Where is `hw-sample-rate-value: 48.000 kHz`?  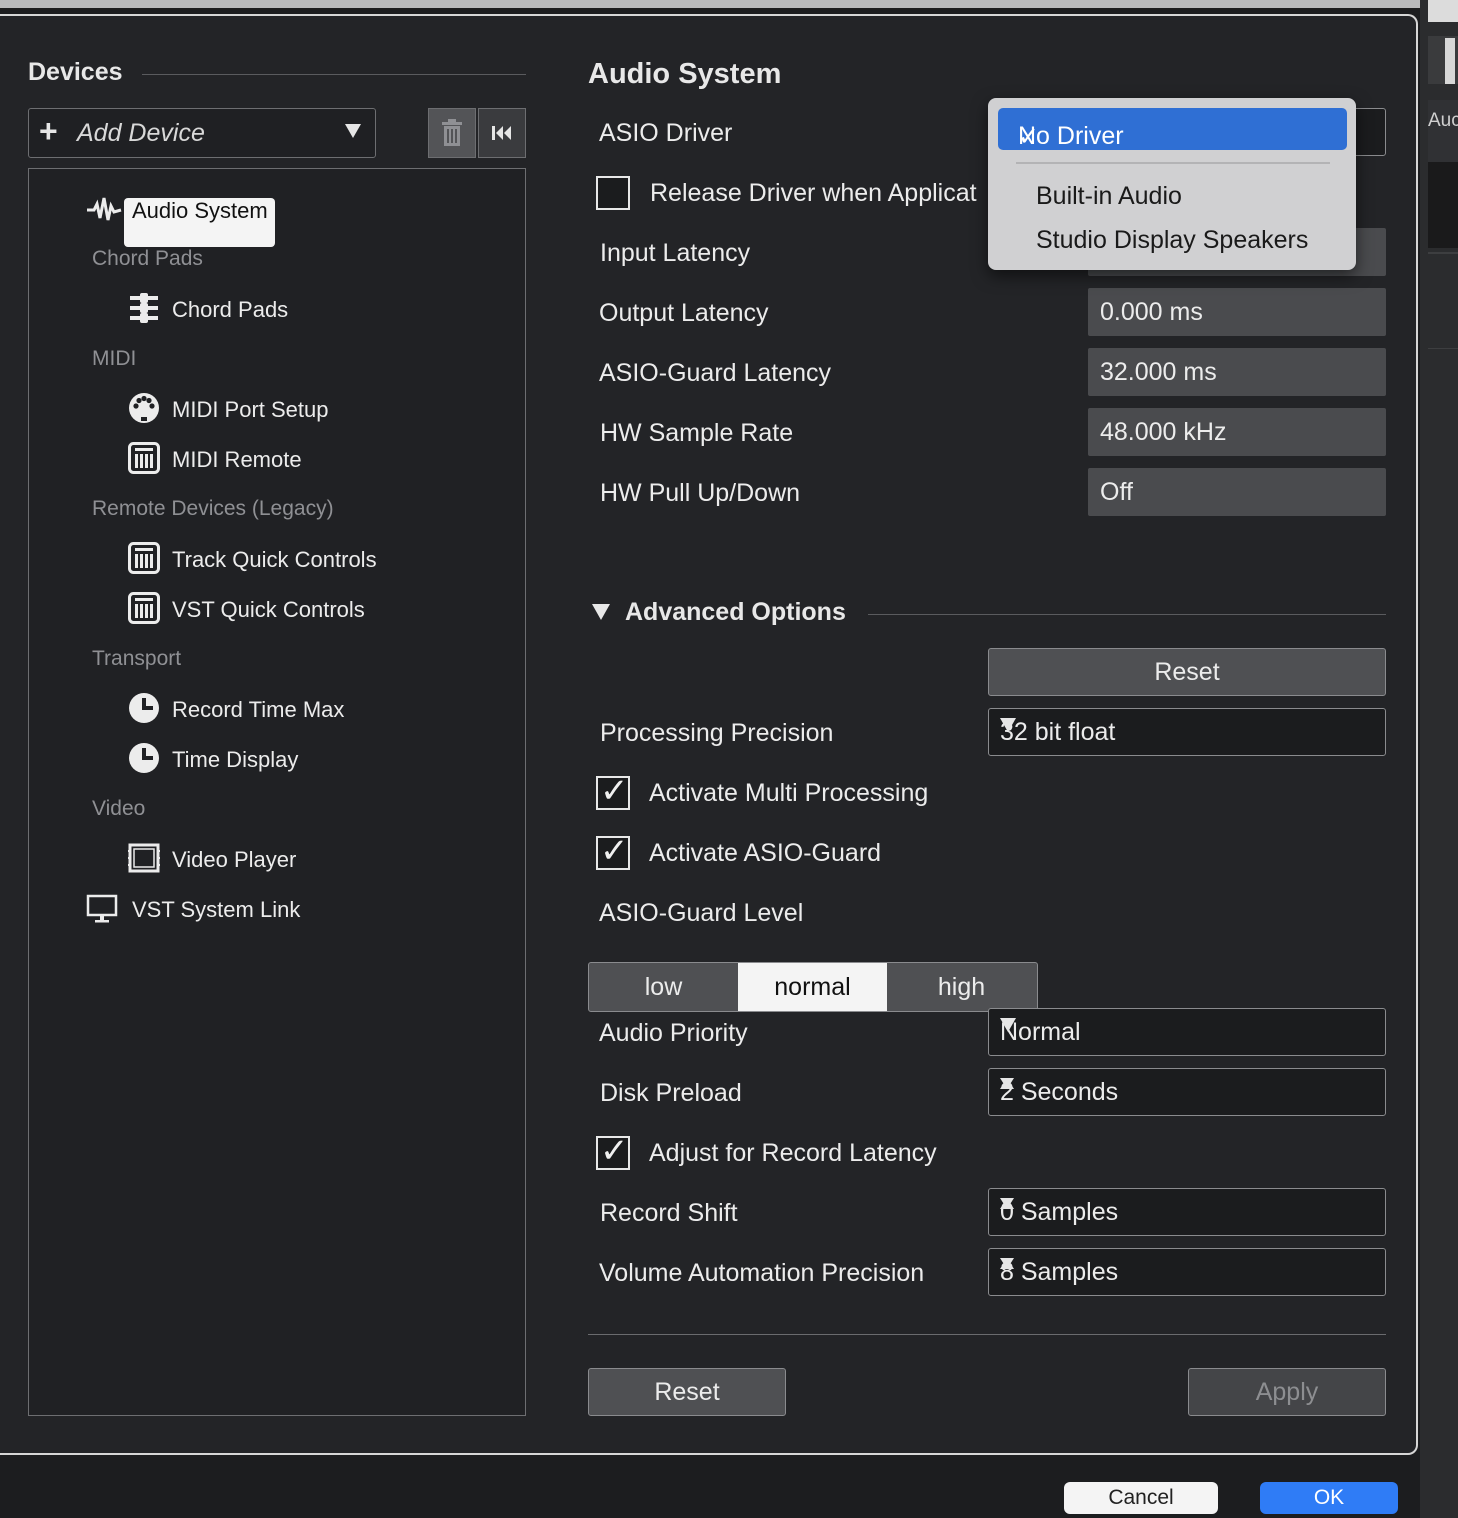 hw-sample-rate-value: 48.000 kHz is located at coordinates (1163, 432).